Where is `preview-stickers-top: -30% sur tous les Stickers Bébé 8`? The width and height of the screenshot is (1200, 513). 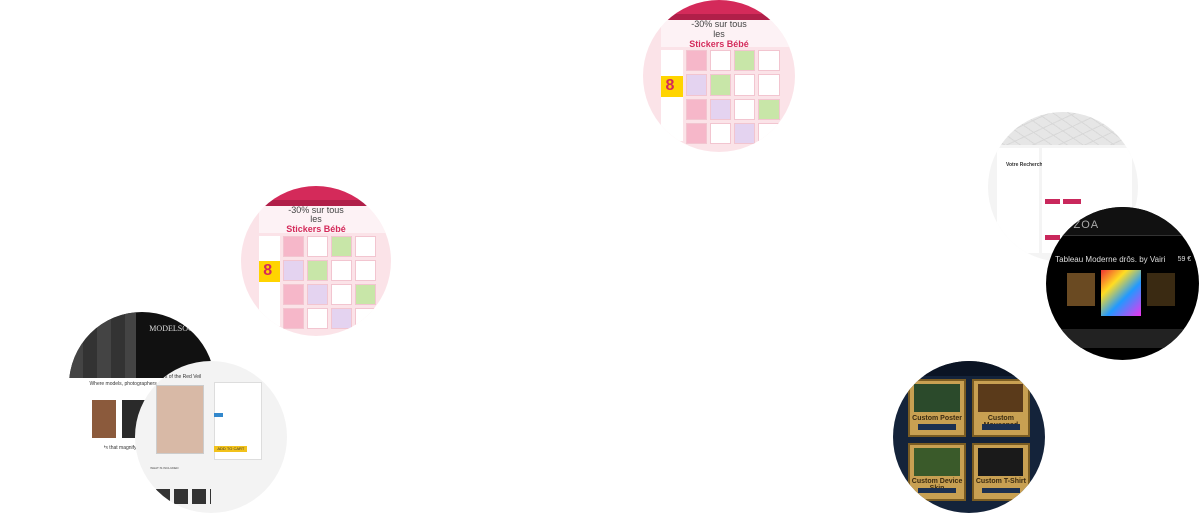
preview-stickers-top: -30% sur tous les Stickers Bébé 8 is located at coordinates (719, 76).